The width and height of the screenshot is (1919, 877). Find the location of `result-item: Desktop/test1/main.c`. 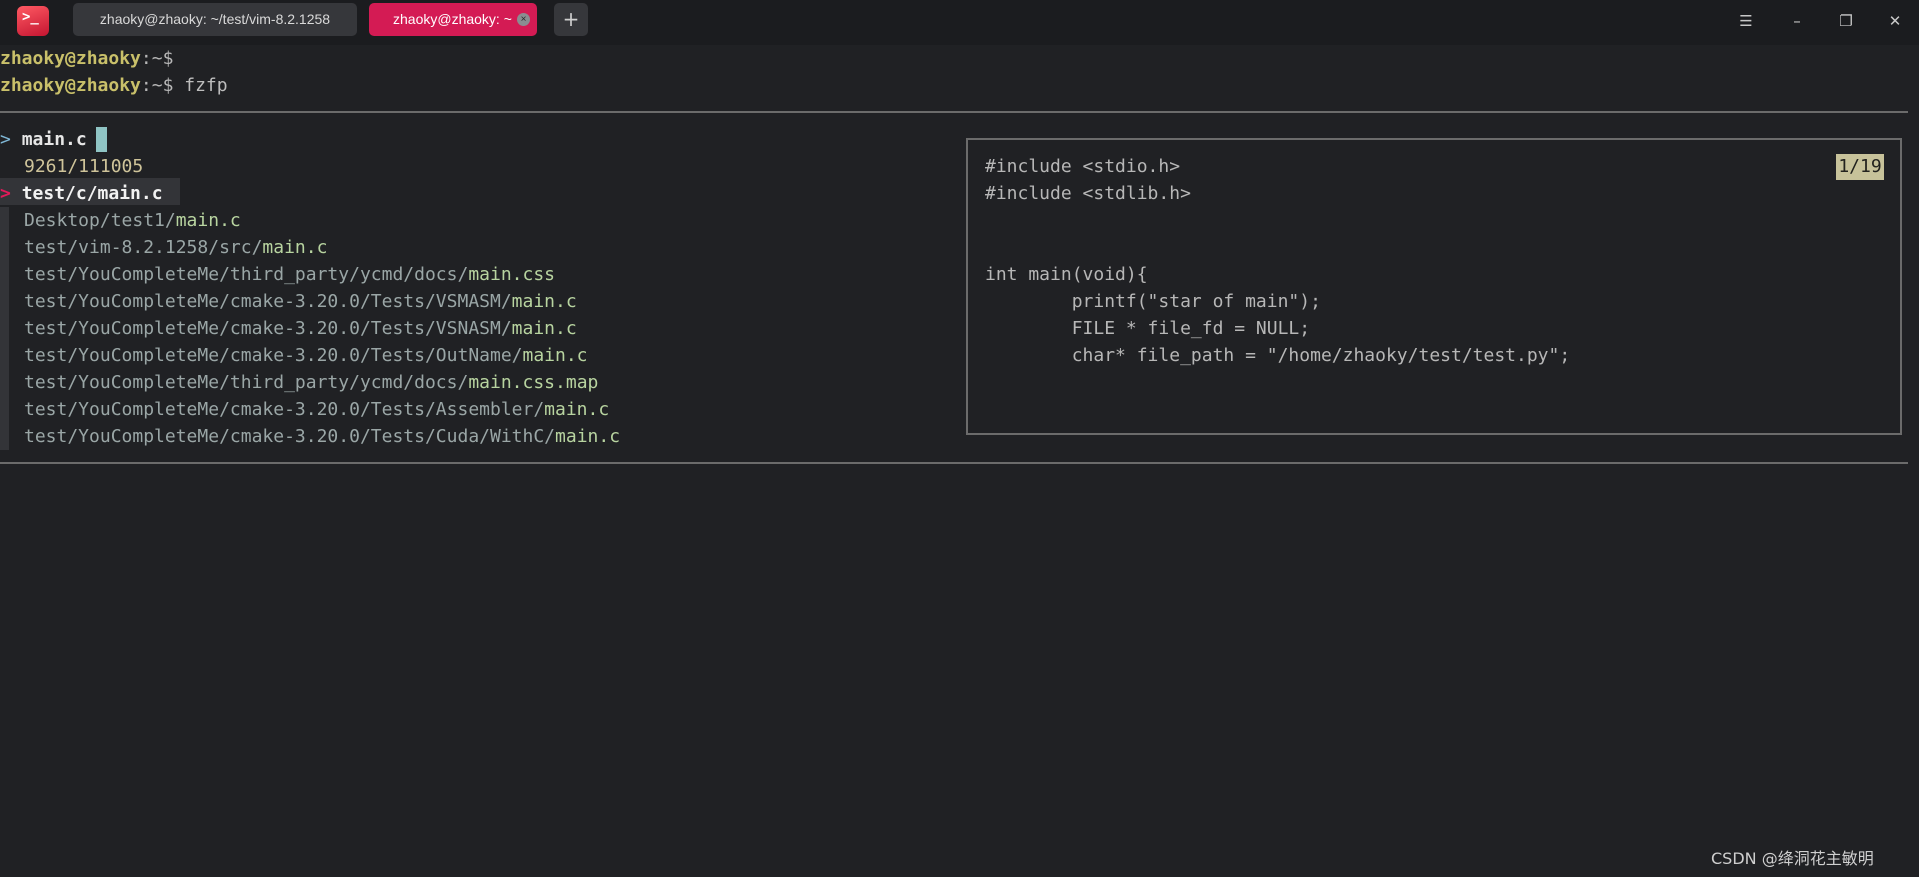

result-item: Desktop/test1/main.c is located at coordinates (132, 220).